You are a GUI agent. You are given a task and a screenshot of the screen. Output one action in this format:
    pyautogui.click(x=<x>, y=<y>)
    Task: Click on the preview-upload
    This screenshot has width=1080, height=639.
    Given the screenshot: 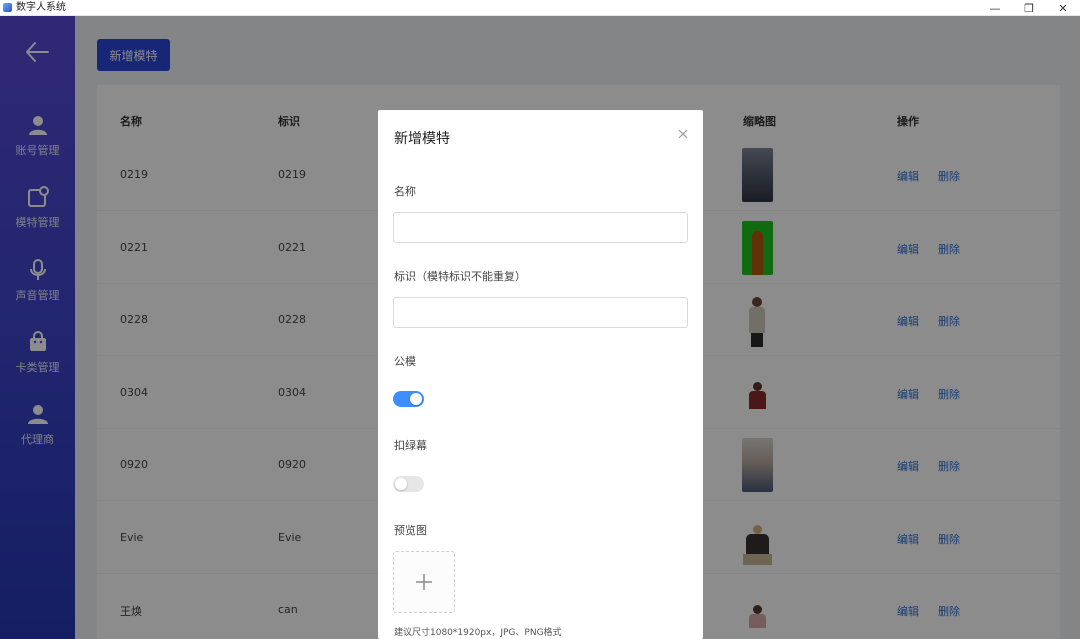 What is the action you would take?
    pyautogui.click(x=424, y=582)
    